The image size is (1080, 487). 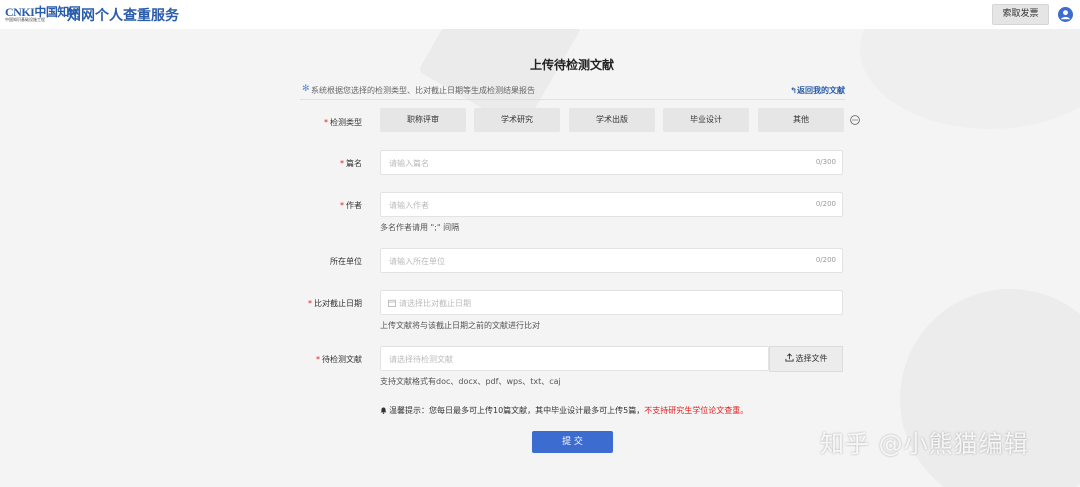 What do you see at coordinates (589, 205) in the screenshot?
I see `author-input` at bounding box center [589, 205].